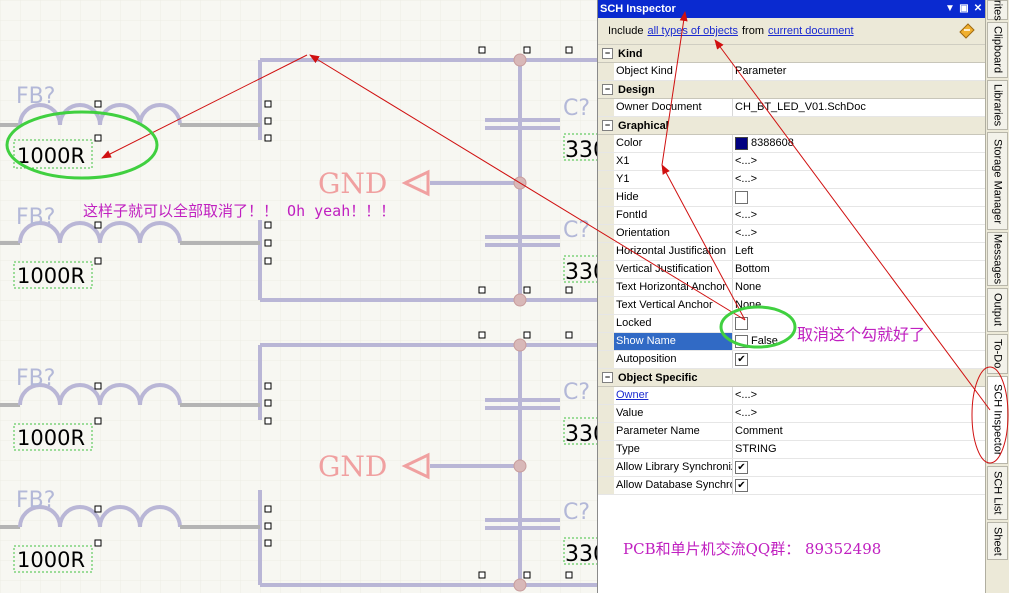 The image size is (1009, 593). What do you see at coordinates (997, 105) in the screenshot?
I see `side-tab-libraries: Libraries` at bounding box center [997, 105].